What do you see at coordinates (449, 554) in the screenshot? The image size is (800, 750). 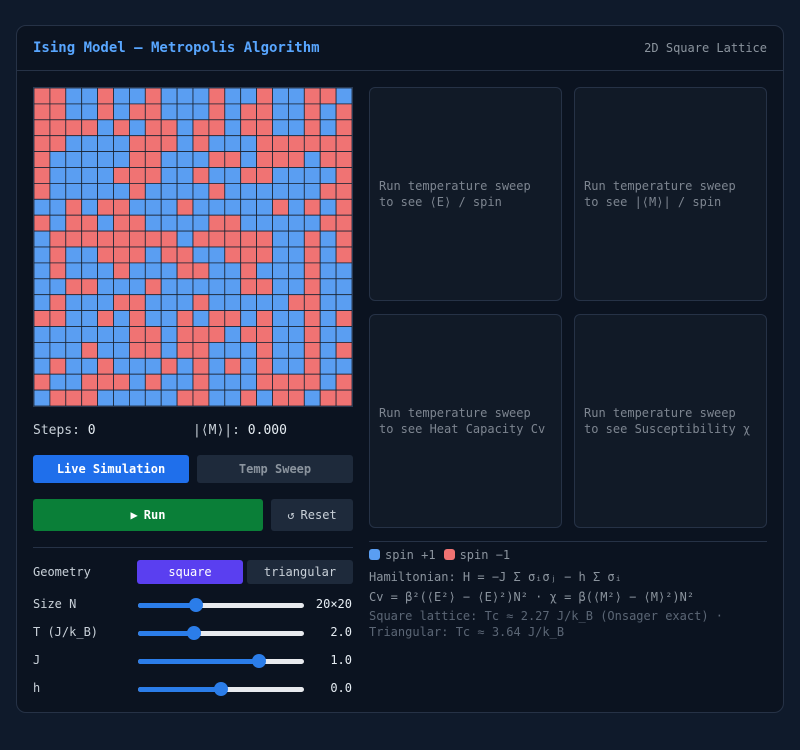 I see `spin-down-swatch` at bounding box center [449, 554].